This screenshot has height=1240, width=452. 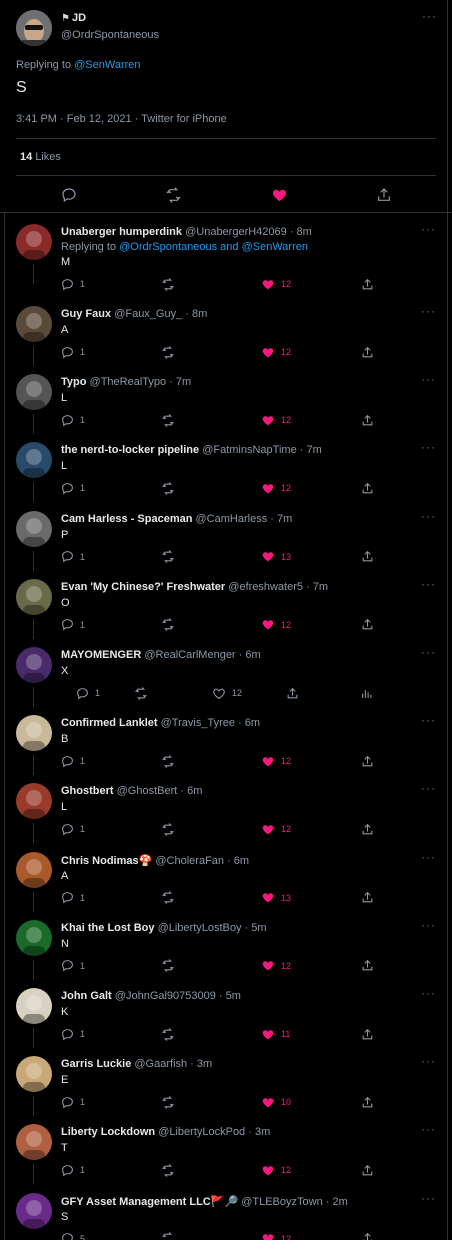 What do you see at coordinates (244, 519) in the screenshot?
I see `reply-author-handle: @CamHarless · 7m` at bounding box center [244, 519].